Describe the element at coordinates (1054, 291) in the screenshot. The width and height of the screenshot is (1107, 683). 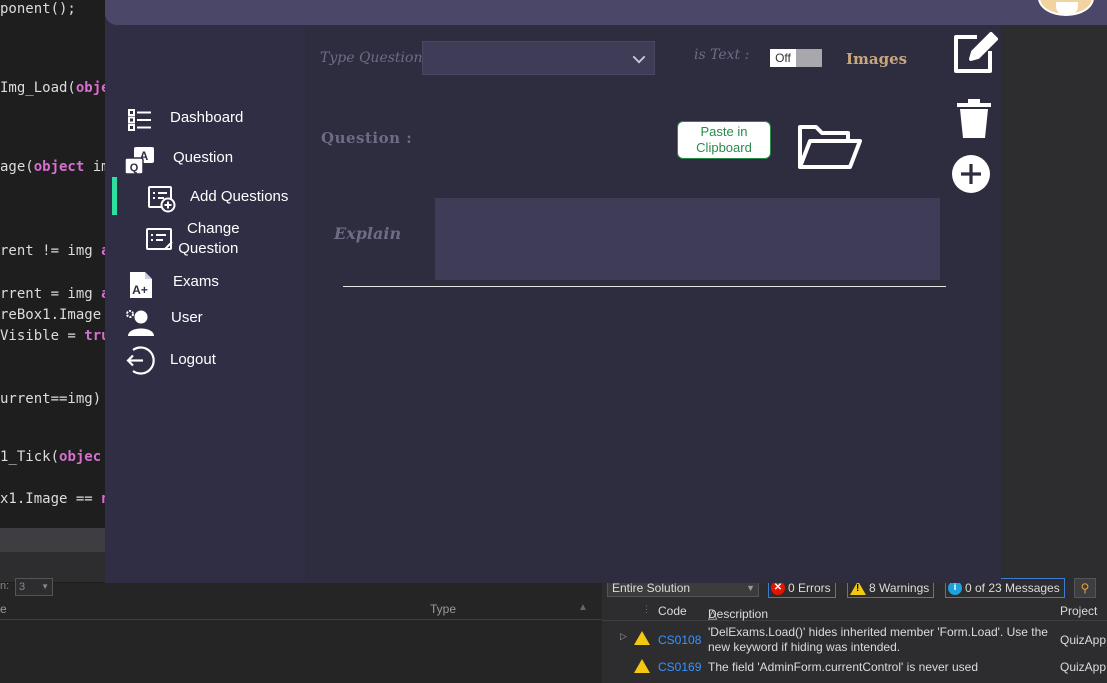
I see `ide-right-pane` at that location.